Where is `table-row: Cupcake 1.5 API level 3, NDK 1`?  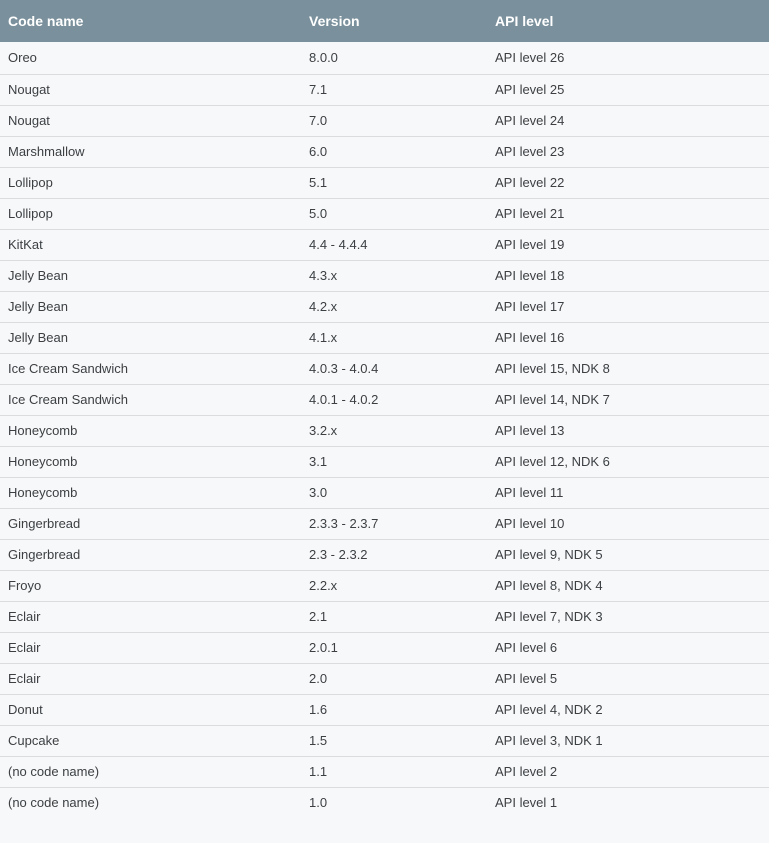 table-row: Cupcake 1.5 API level 3, NDK 1 is located at coordinates (384, 740).